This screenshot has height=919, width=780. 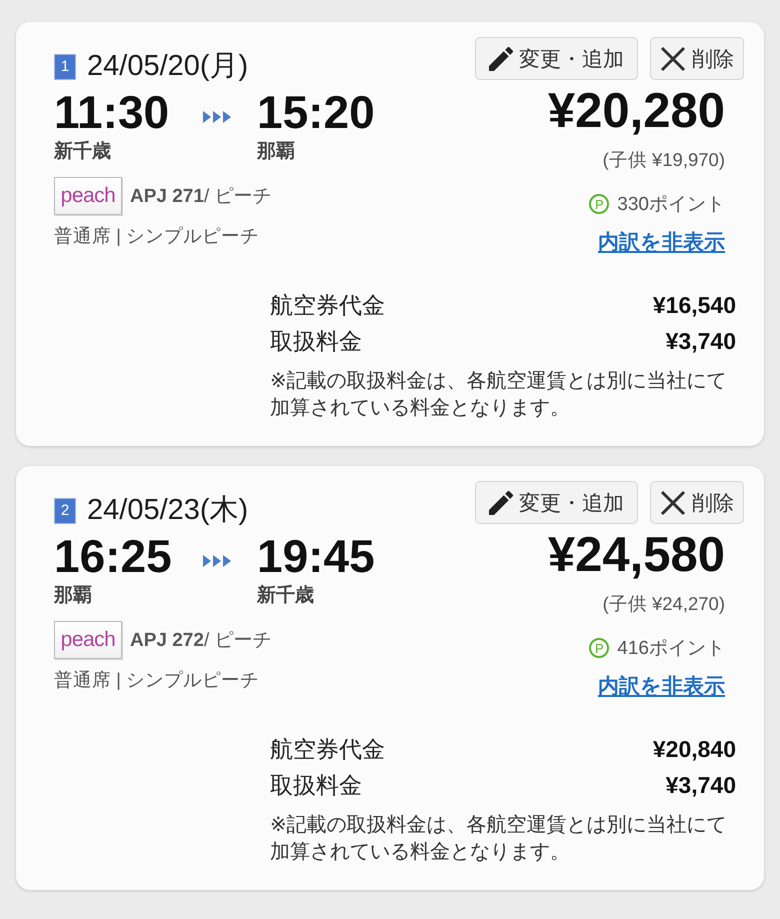 What do you see at coordinates (82, 152) in the screenshot?
I see `departure-airport: 新千歳` at bounding box center [82, 152].